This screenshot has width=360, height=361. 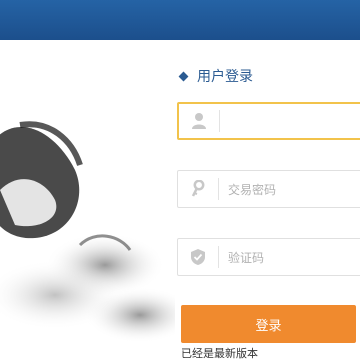 I want to click on login-button: 登录, so click(x=268, y=324).